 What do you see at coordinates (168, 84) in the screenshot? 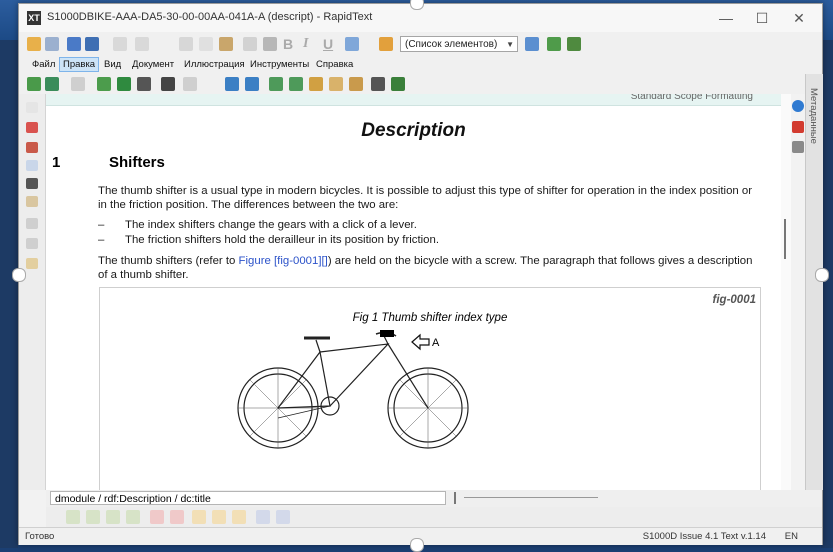
I see `symbol-icon` at bounding box center [168, 84].